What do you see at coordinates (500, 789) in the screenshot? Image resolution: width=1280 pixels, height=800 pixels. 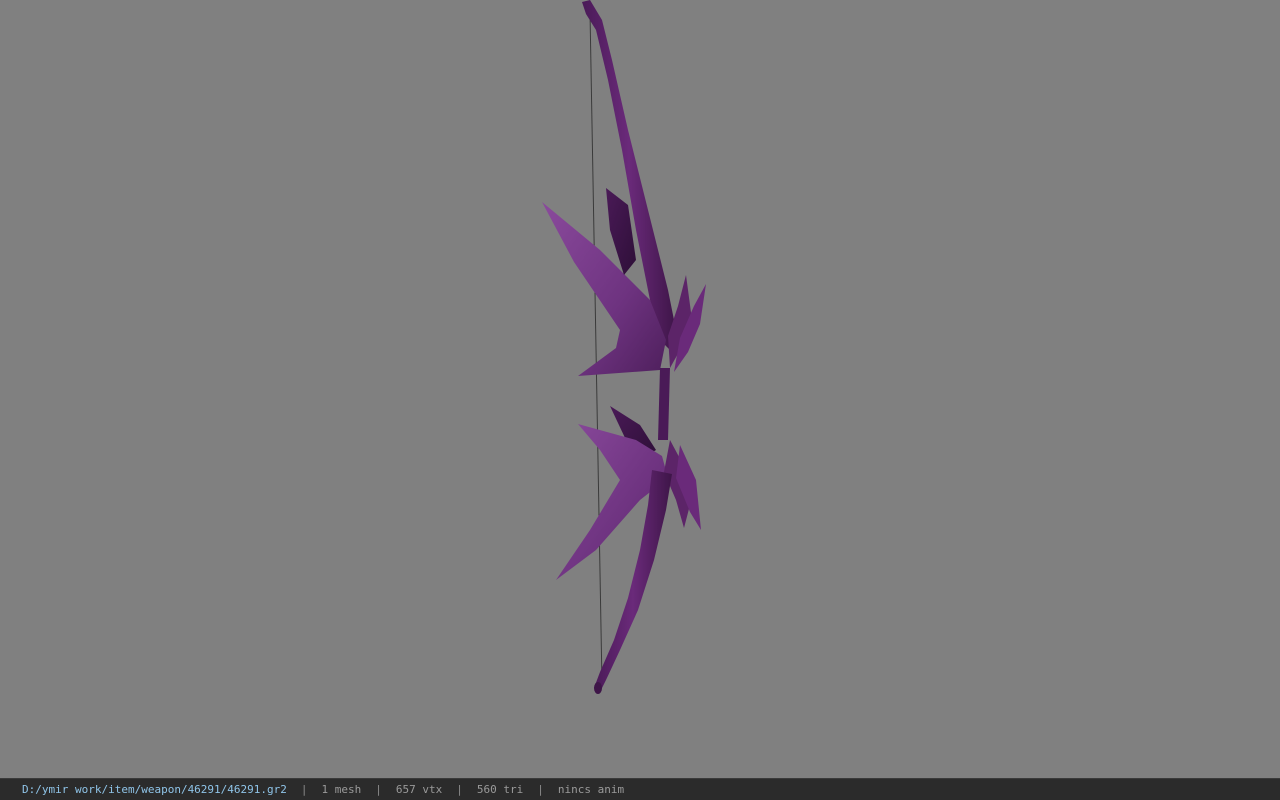 I see `triangle-count-label: 560 tri` at bounding box center [500, 789].